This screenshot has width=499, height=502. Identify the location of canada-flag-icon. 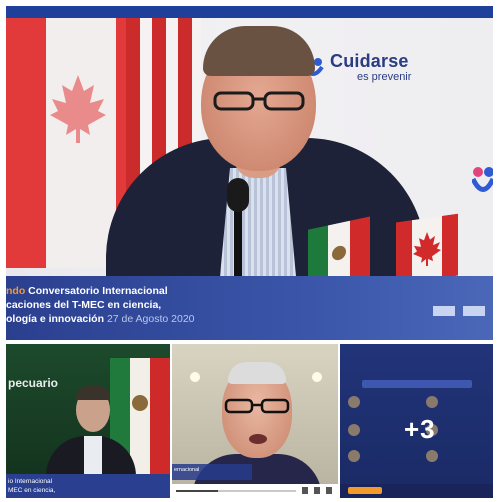
(427, 249).